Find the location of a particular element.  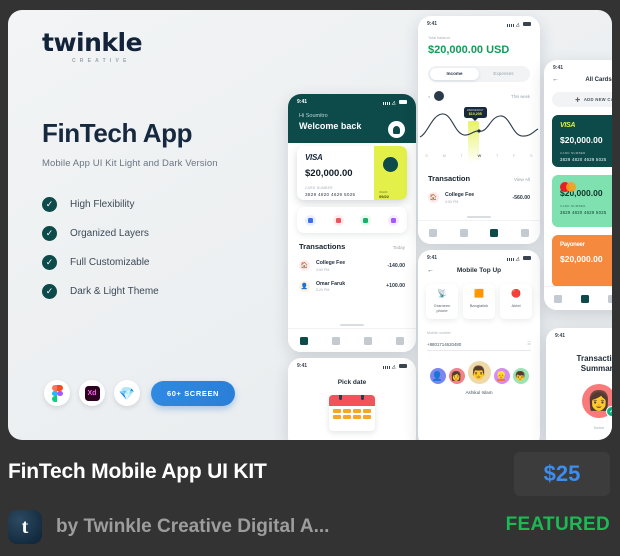

all-cards-title: All Cards is located at coordinates (598, 79).